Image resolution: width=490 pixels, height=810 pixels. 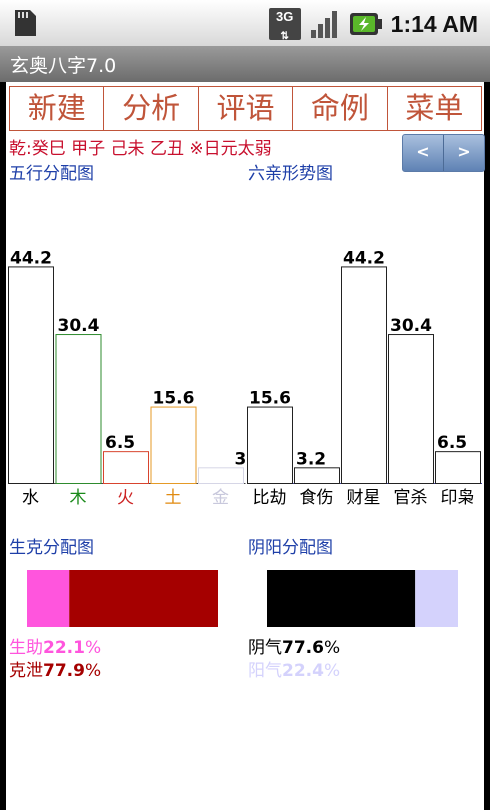 What do you see at coordinates (290, 548) in the screenshot?
I see `yinyang-chart-title: 阴阳分配图` at bounding box center [290, 548].